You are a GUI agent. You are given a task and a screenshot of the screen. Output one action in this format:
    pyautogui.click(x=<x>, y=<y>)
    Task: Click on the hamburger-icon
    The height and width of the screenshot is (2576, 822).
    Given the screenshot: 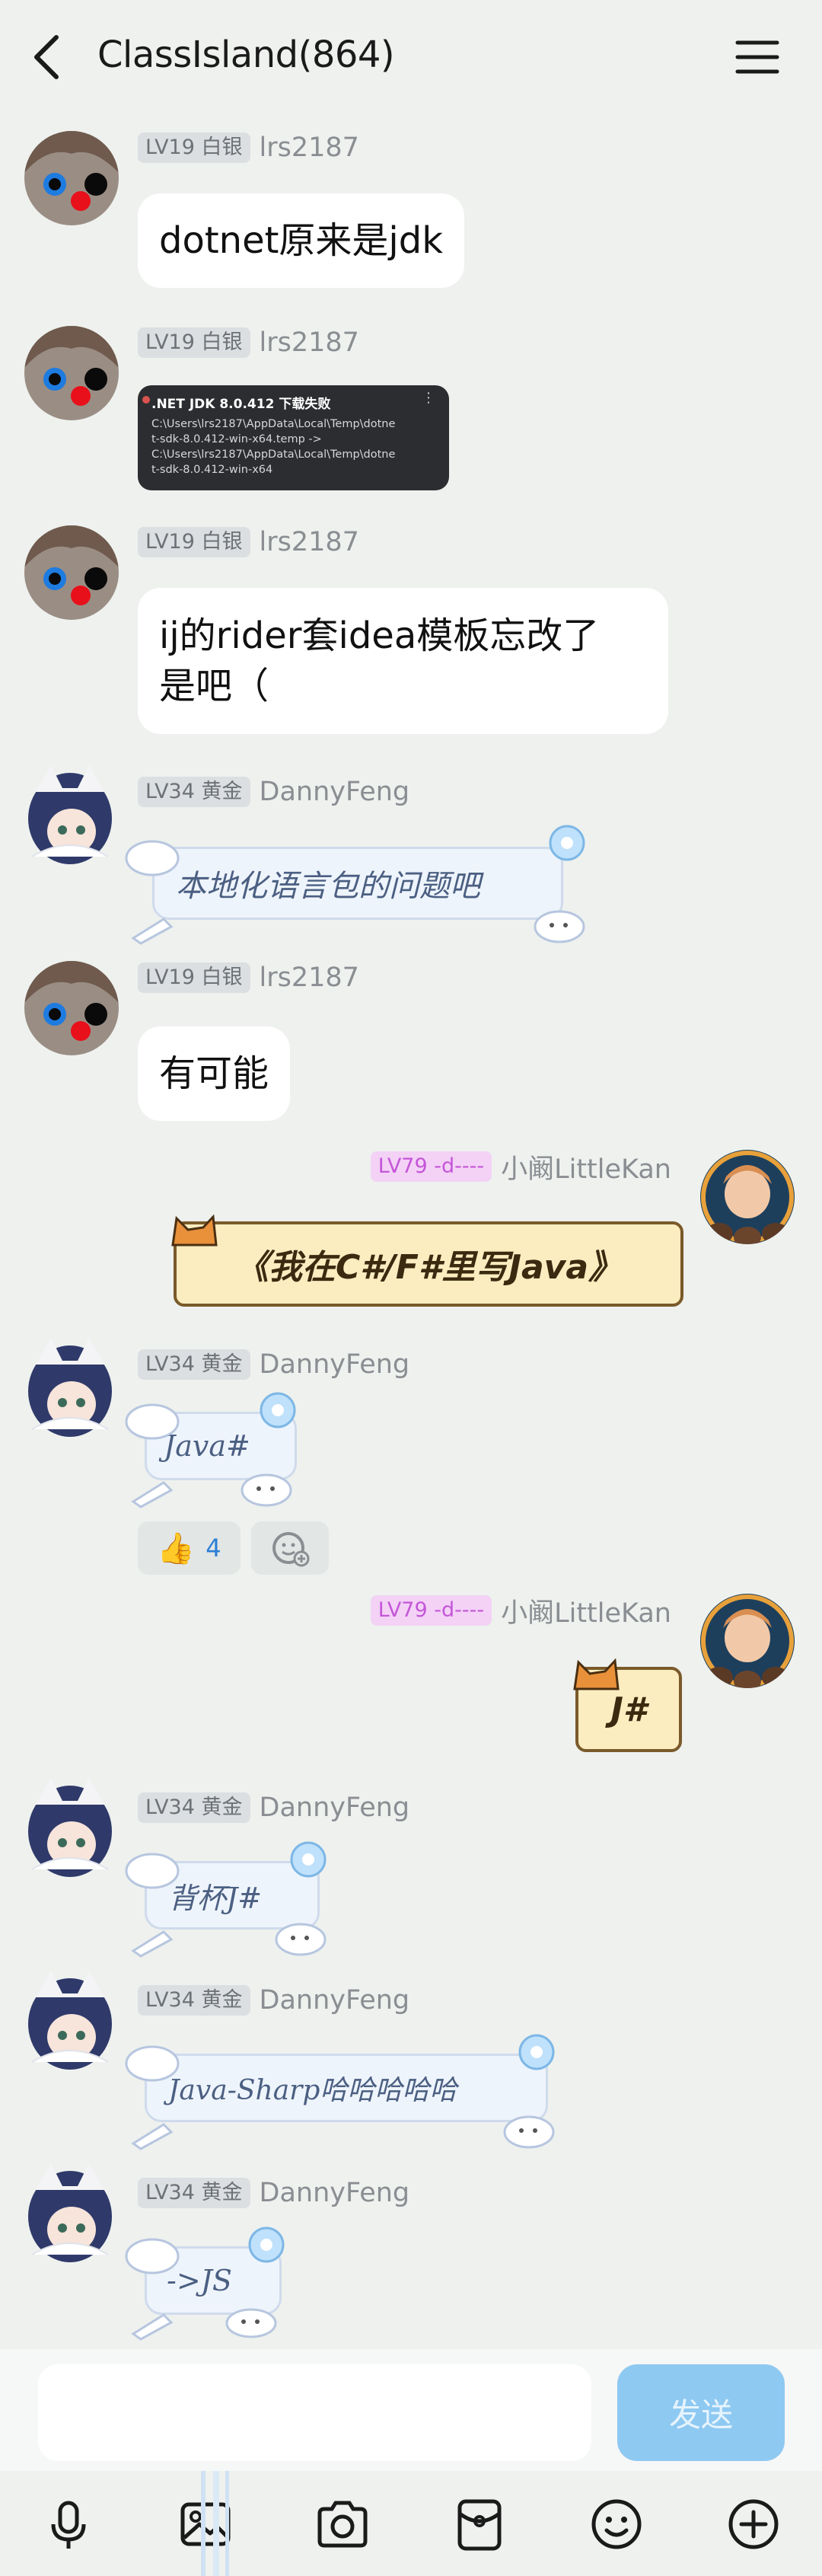 What is the action you would take?
    pyautogui.click(x=757, y=57)
    